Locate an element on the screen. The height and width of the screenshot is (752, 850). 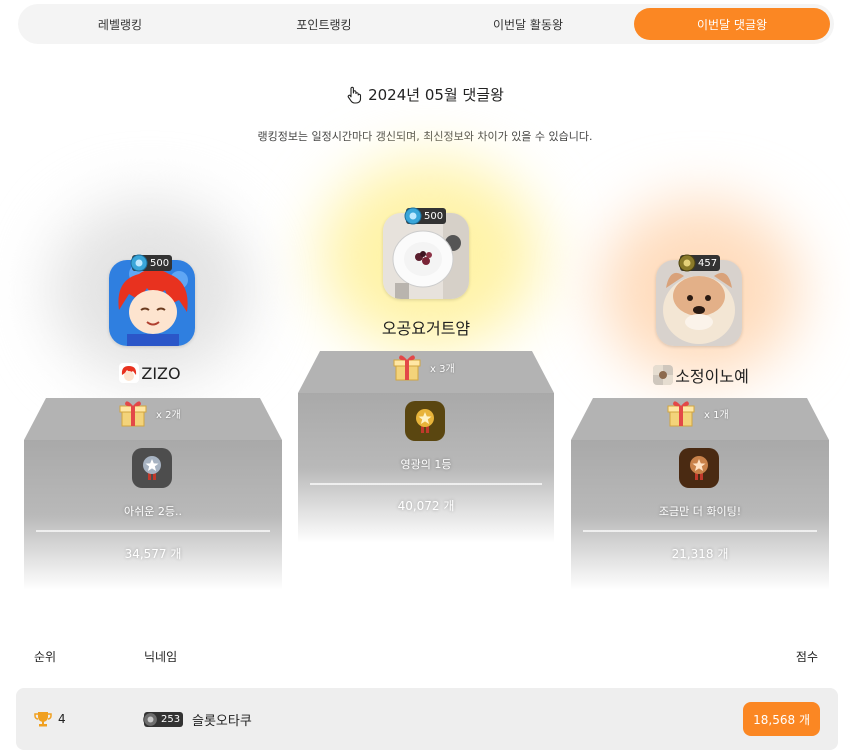
podium-score: 21,318 개 is located at coordinates (700, 554).